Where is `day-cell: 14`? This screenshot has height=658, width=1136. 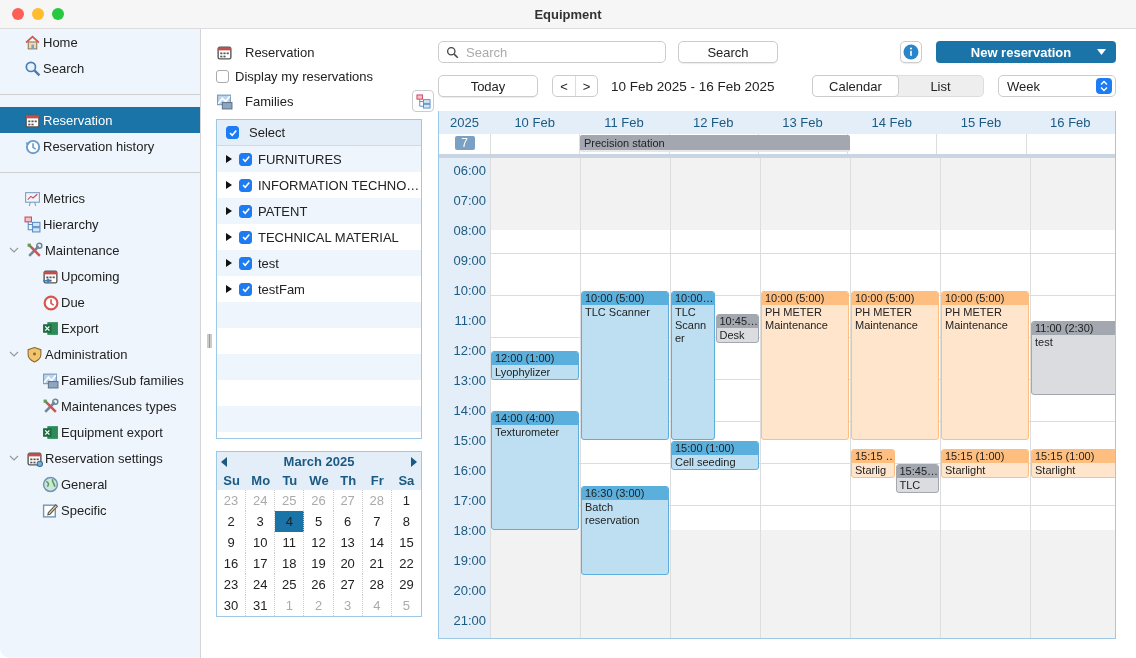 day-cell: 14 is located at coordinates (377, 542).